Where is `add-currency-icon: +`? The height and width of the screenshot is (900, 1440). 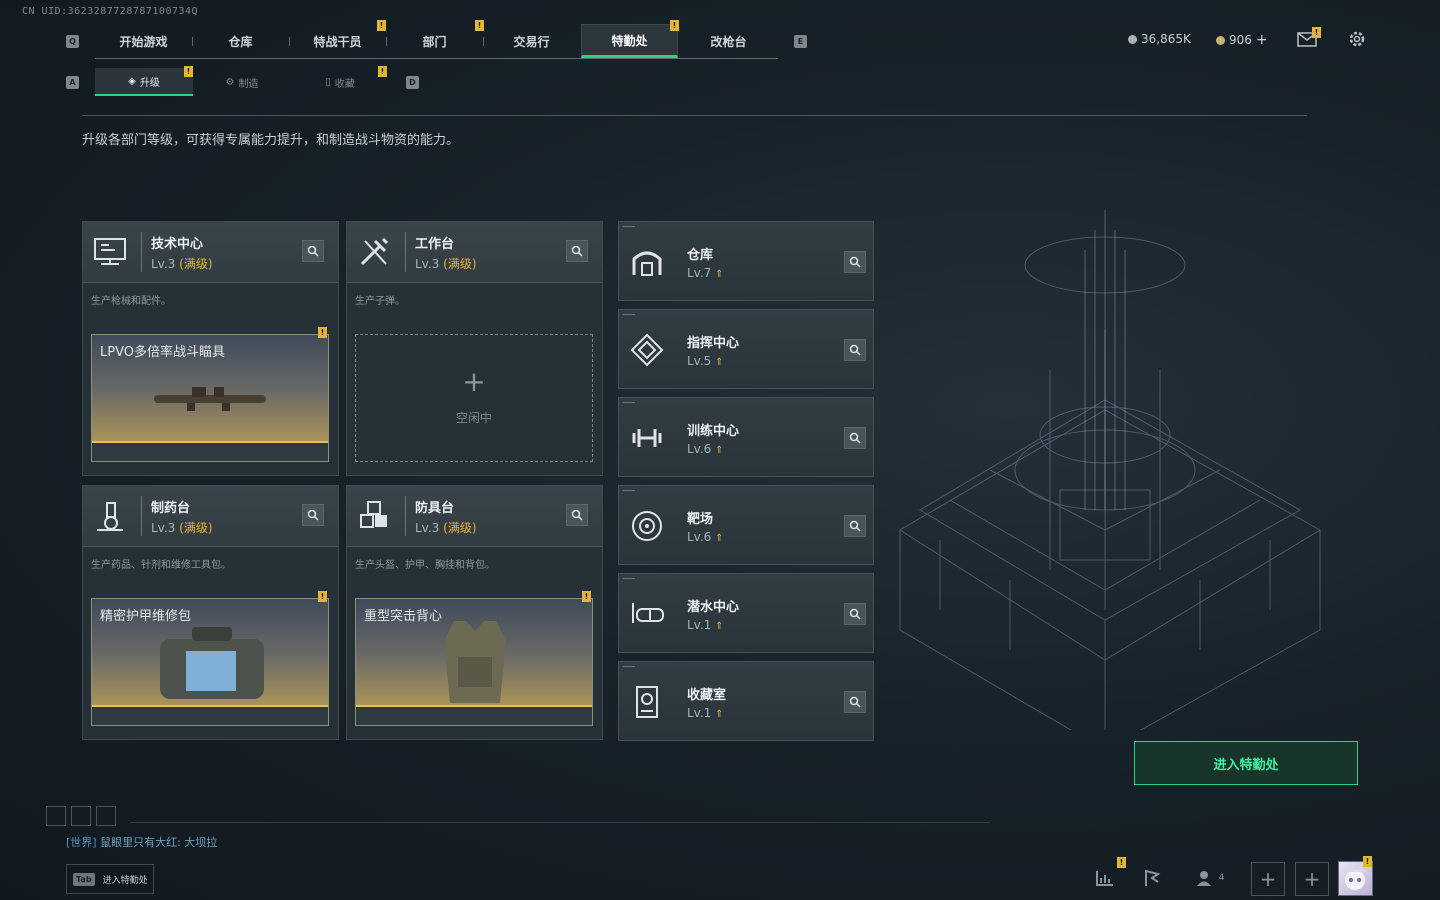
add-currency-icon: + is located at coordinates (1262, 40).